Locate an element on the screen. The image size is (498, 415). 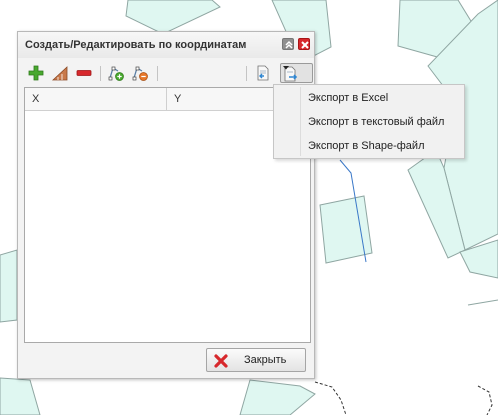
dialog-title-bar: Создать/Редактировать по координатам is located at coordinates (166, 45).